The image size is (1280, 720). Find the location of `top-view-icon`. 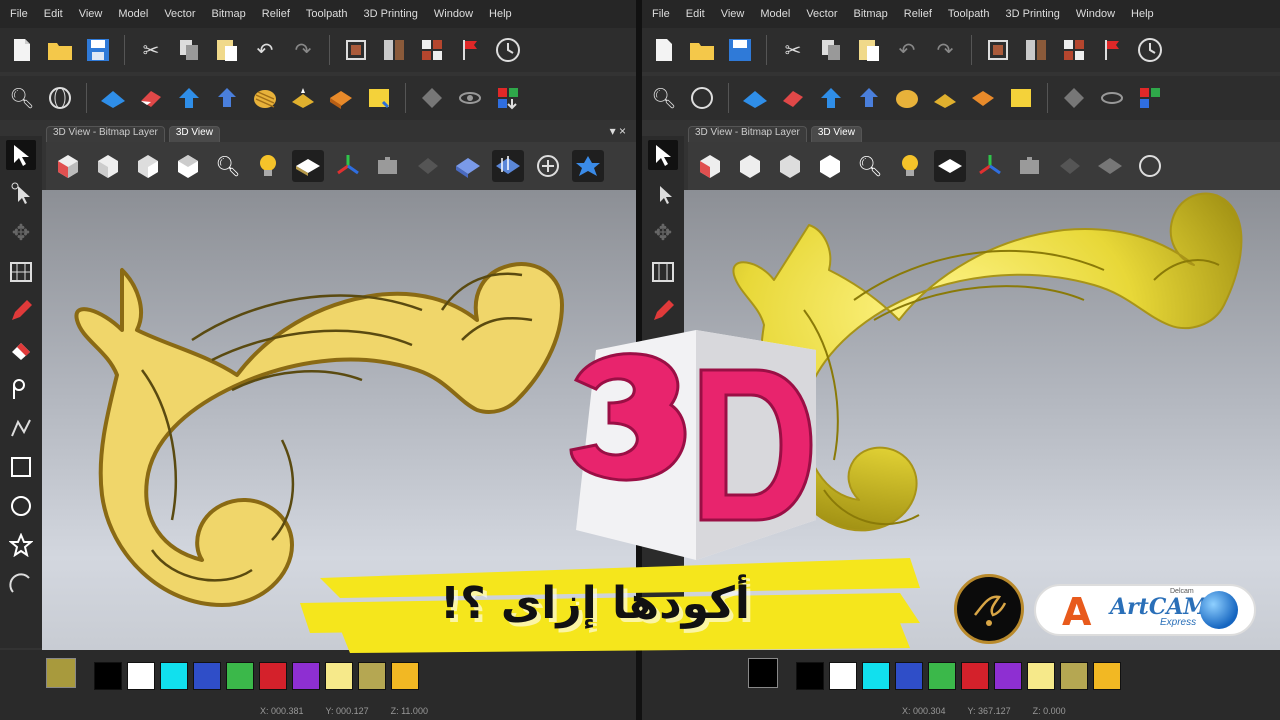

top-view-icon is located at coordinates (188, 166).